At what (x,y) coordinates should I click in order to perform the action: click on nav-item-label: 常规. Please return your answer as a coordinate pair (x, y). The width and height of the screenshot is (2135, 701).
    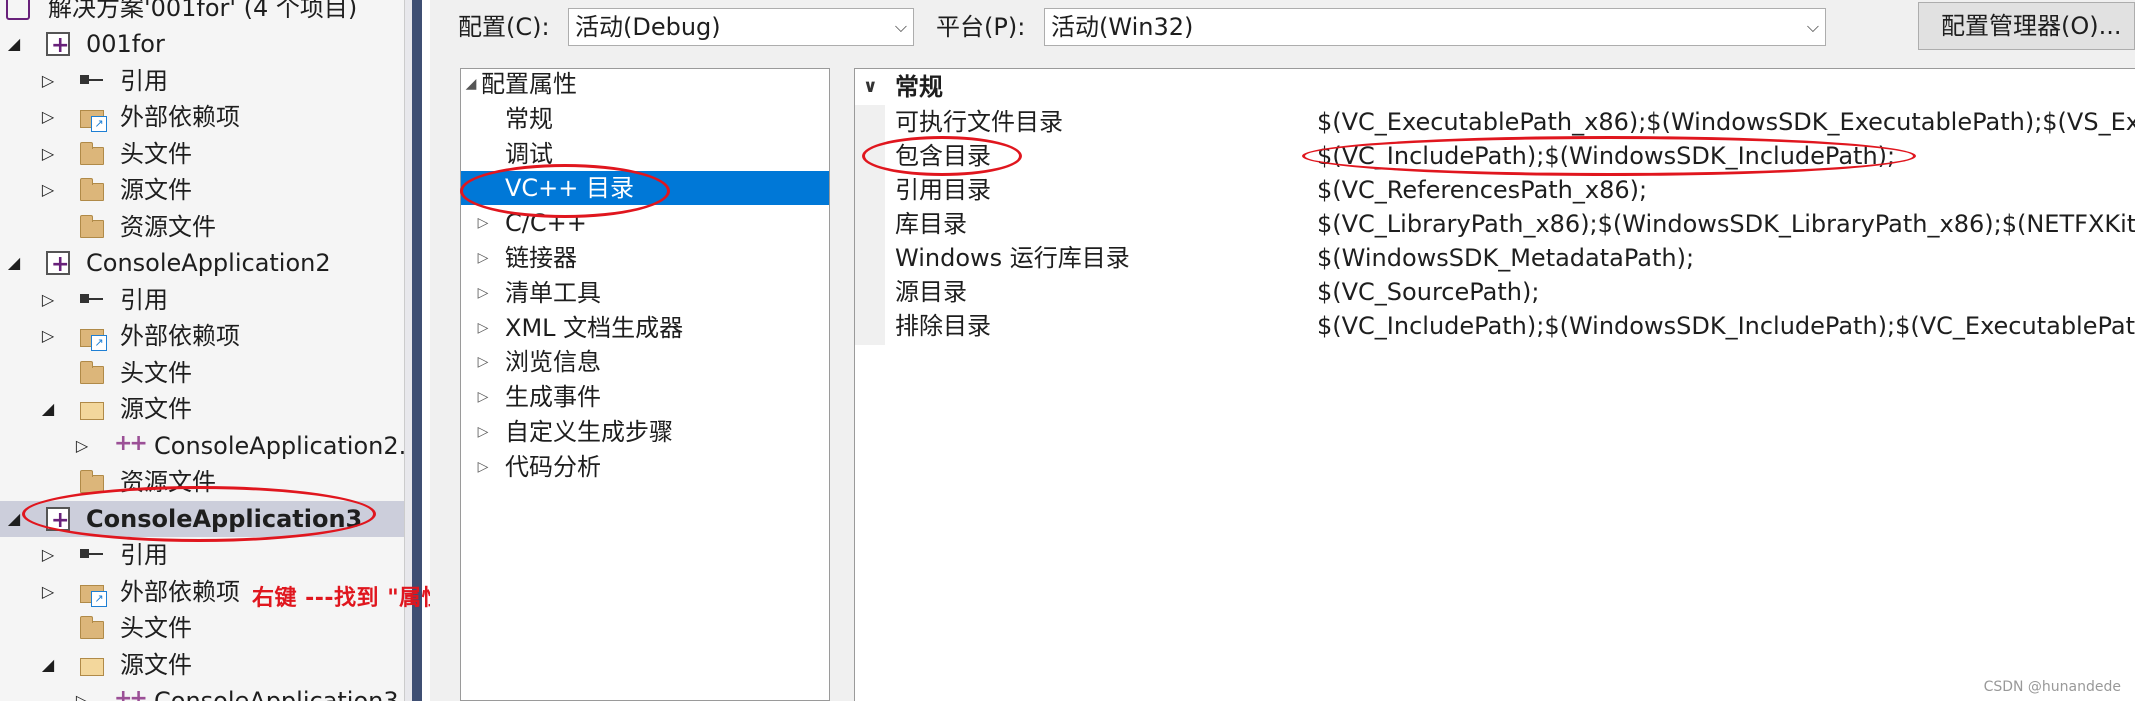
    Looking at the image, I should click on (529, 118).